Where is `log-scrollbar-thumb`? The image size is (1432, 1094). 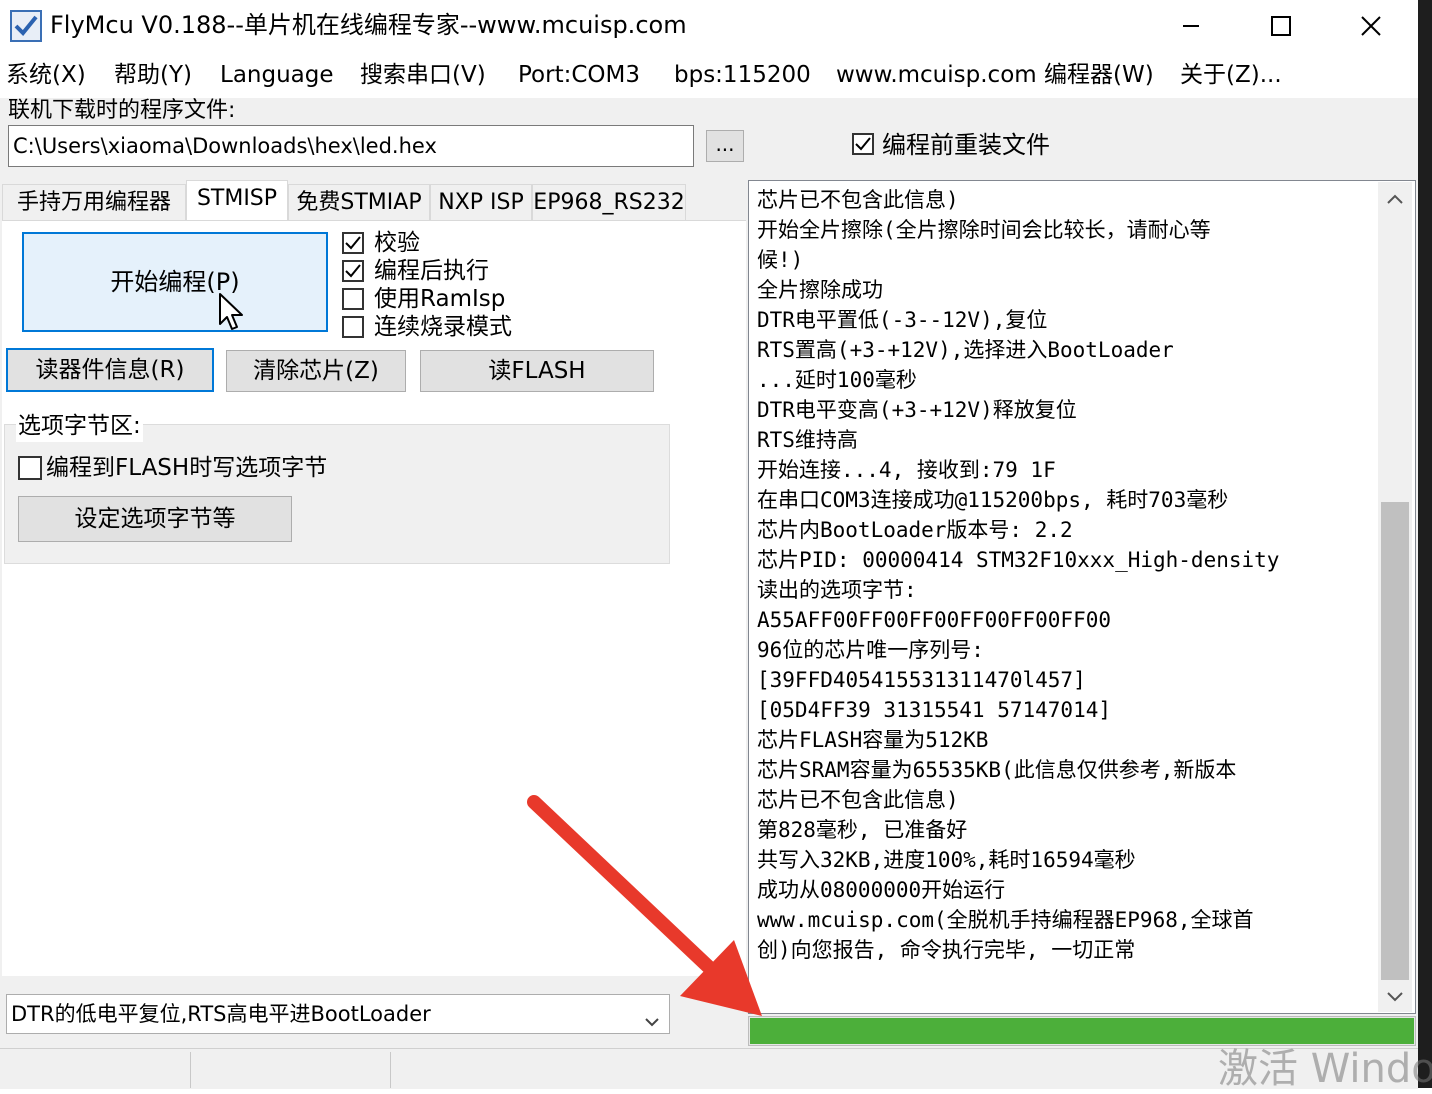
log-scrollbar-thumb is located at coordinates (1395, 741).